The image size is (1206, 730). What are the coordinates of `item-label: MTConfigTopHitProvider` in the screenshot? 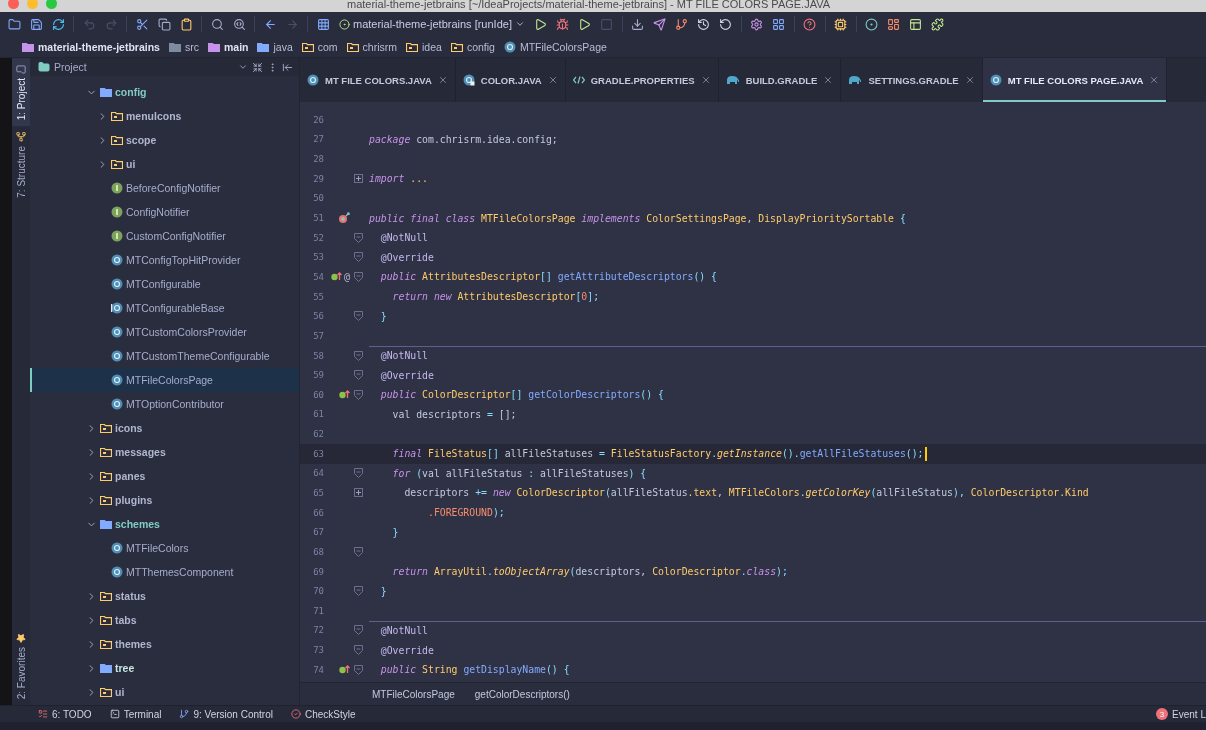 It's located at (183, 260).